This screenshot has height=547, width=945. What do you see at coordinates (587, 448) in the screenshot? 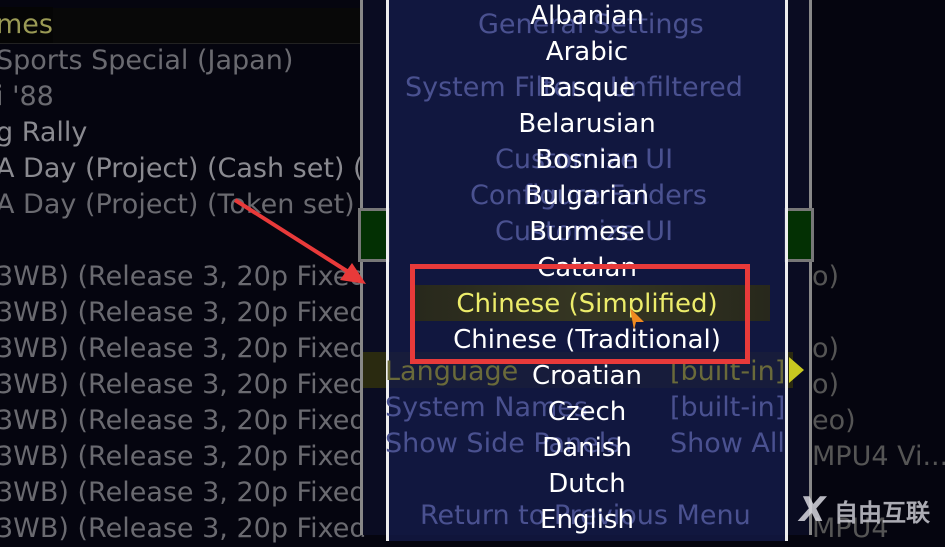
I see `language-option: Danish` at bounding box center [587, 448].